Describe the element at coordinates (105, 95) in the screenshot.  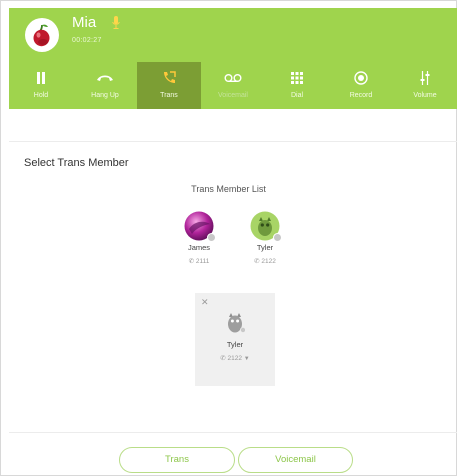
I see `hang-up-label: Hang Up` at that location.